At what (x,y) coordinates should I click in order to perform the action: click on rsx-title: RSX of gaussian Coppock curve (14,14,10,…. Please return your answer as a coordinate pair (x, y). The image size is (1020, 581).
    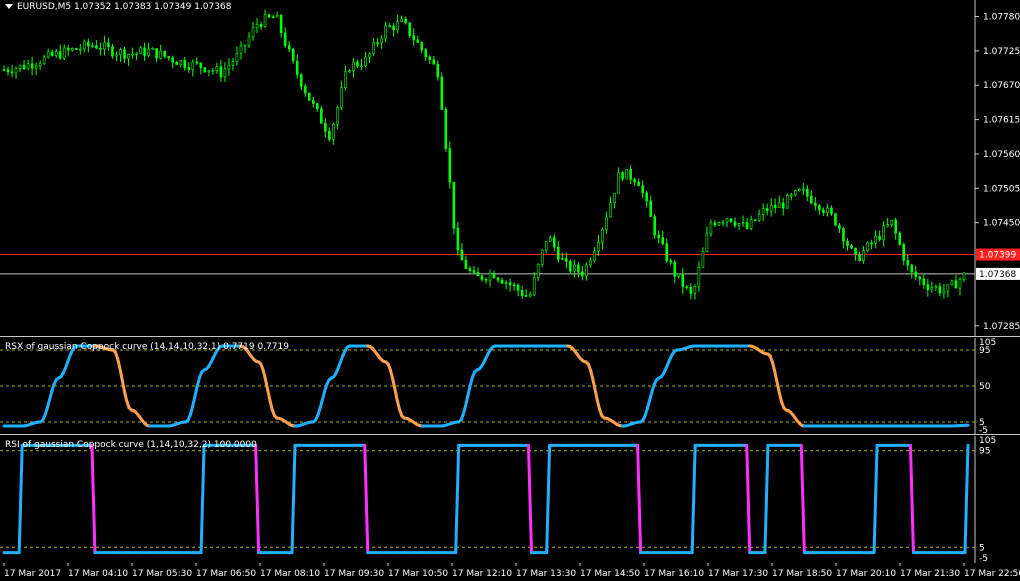
    Looking at the image, I should click on (147, 347).